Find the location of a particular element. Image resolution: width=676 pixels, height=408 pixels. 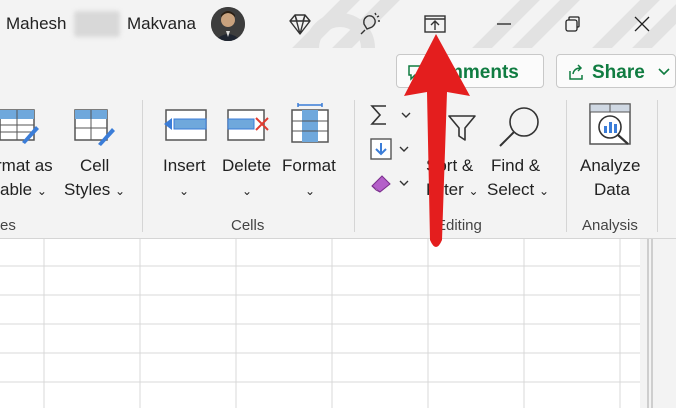

format-as-table-label-2: able is located at coordinates (16, 189).